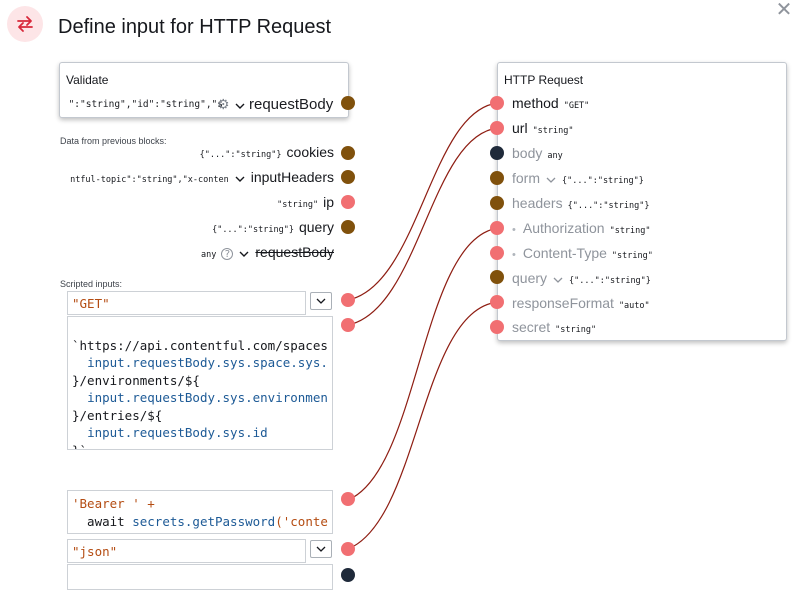  What do you see at coordinates (25, 24) in the screenshot?
I see `swap-arrows-icon` at bounding box center [25, 24].